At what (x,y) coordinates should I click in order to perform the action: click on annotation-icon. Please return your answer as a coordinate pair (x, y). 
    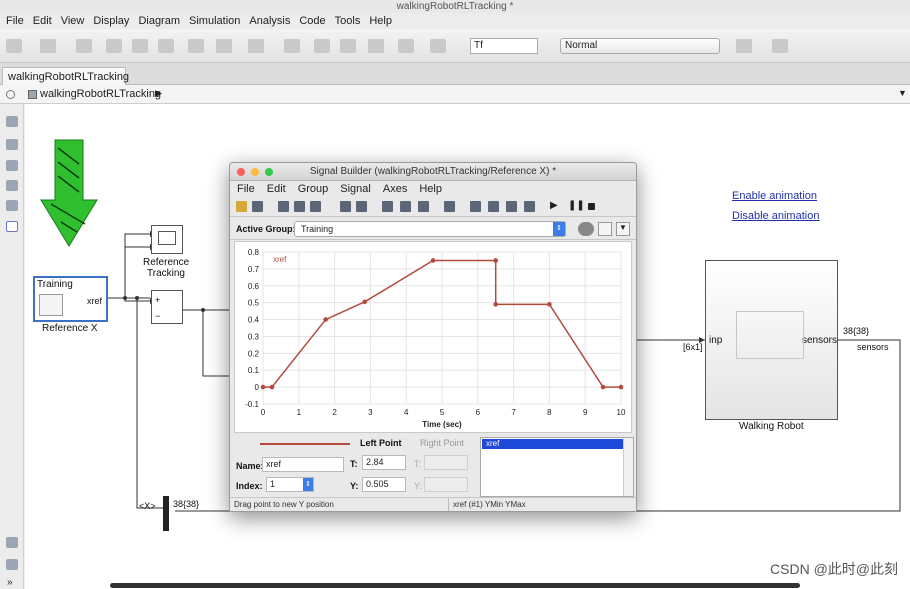
    Looking at the image, I should click on (12, 185).